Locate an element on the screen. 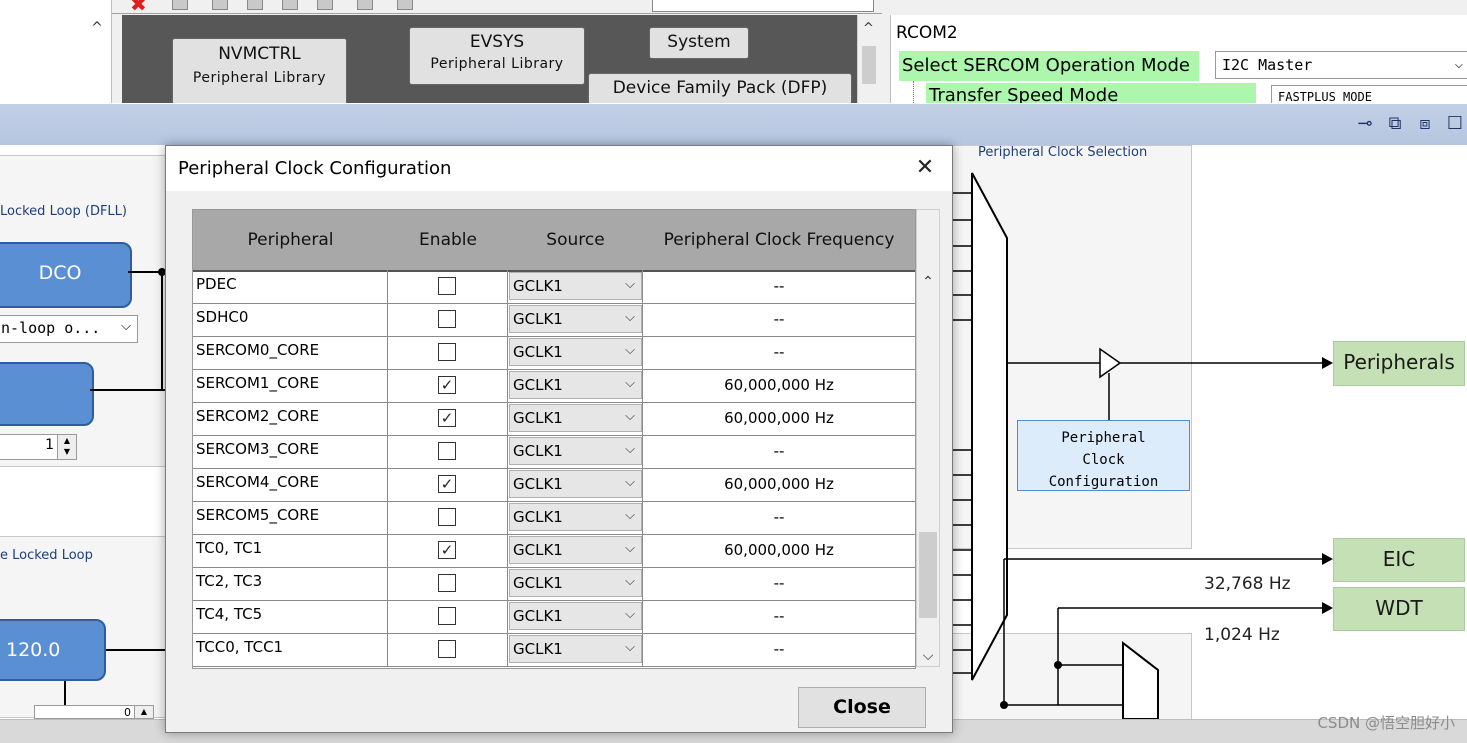 Image resolution: width=1467 pixels, height=743 pixels. export-icon: ⧉ is located at coordinates (1395, 124).